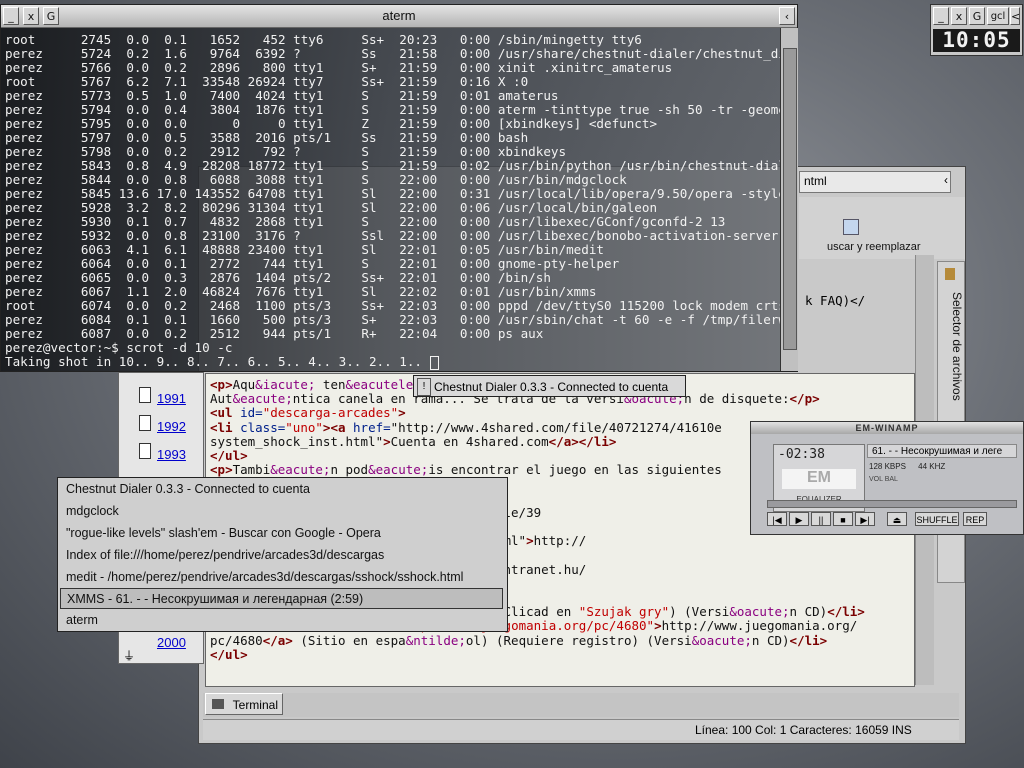  Describe the element at coordinates (907, 466) in the screenshot. I see `bitrate-info: 128 KBPS 44 KHZ` at that location.